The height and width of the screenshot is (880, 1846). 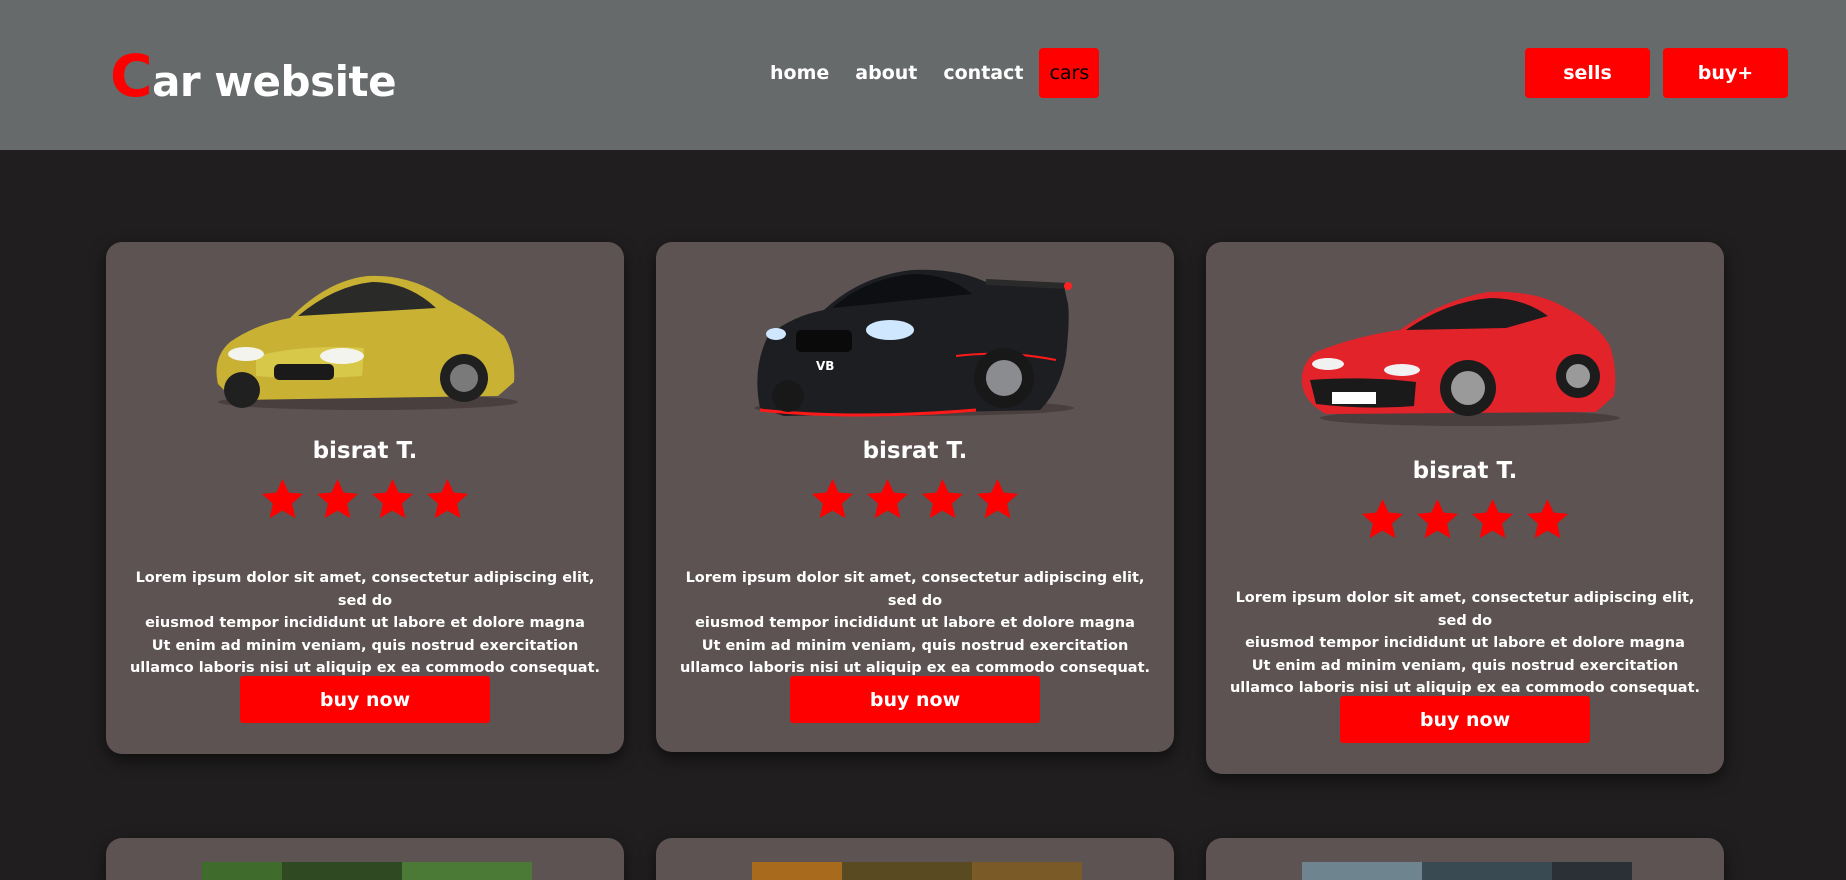 What do you see at coordinates (274, 81) in the screenshot?
I see `logo-text: ar website` at bounding box center [274, 81].